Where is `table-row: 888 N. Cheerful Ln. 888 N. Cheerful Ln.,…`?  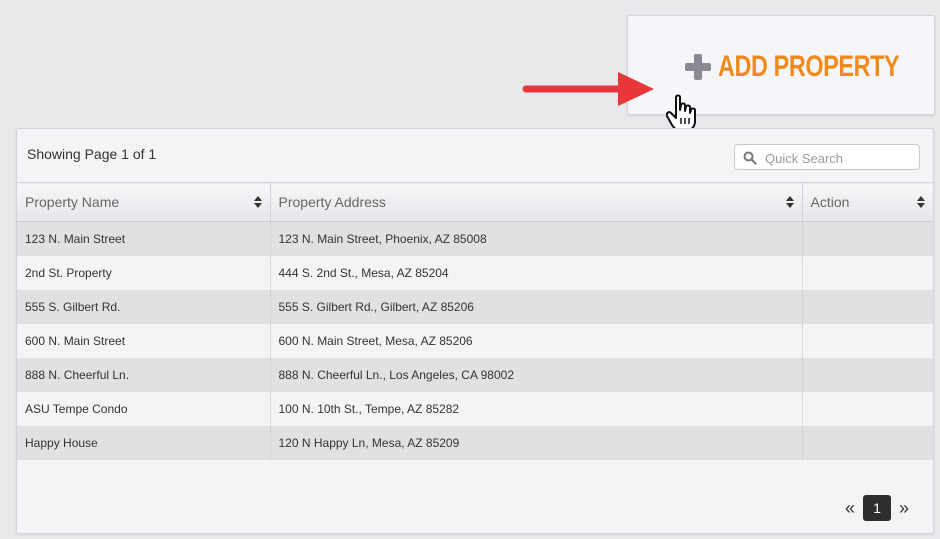 table-row: 888 N. Cheerful Ln. 888 N. Cheerful Ln.,… is located at coordinates (475, 374).